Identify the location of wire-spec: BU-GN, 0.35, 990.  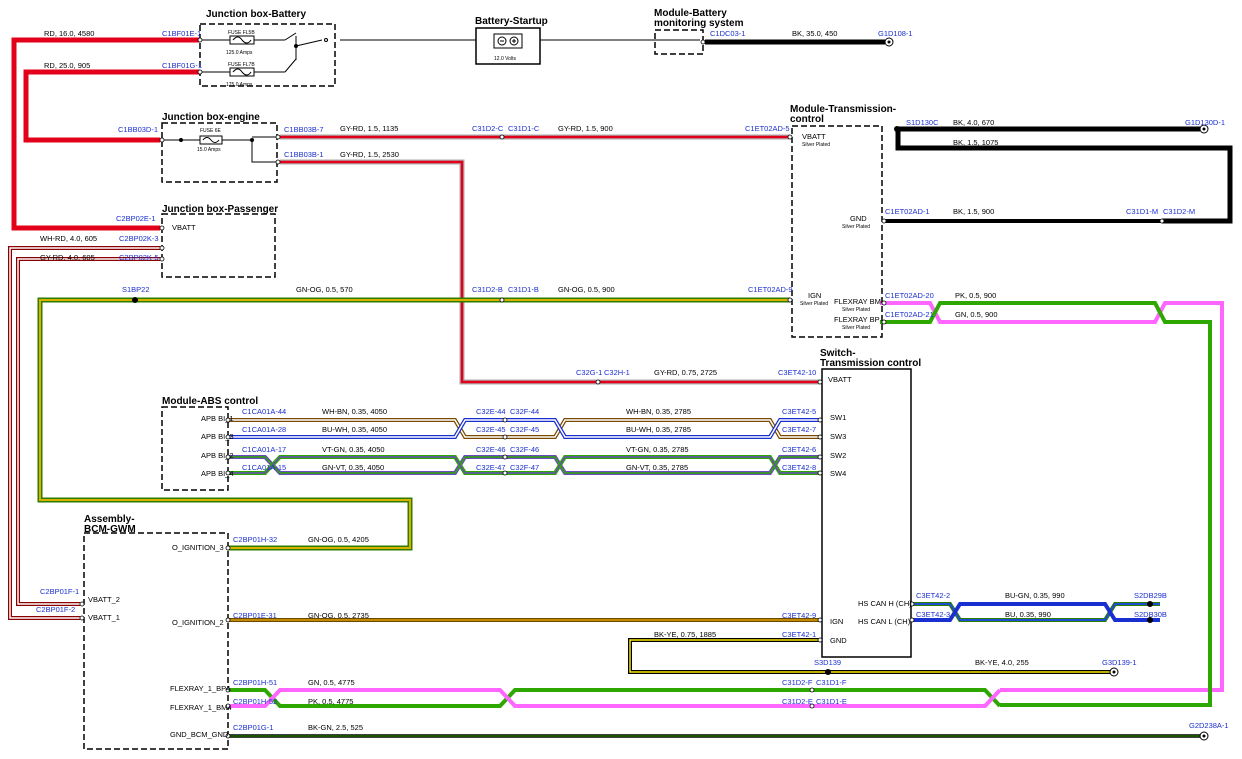
(1035, 595).